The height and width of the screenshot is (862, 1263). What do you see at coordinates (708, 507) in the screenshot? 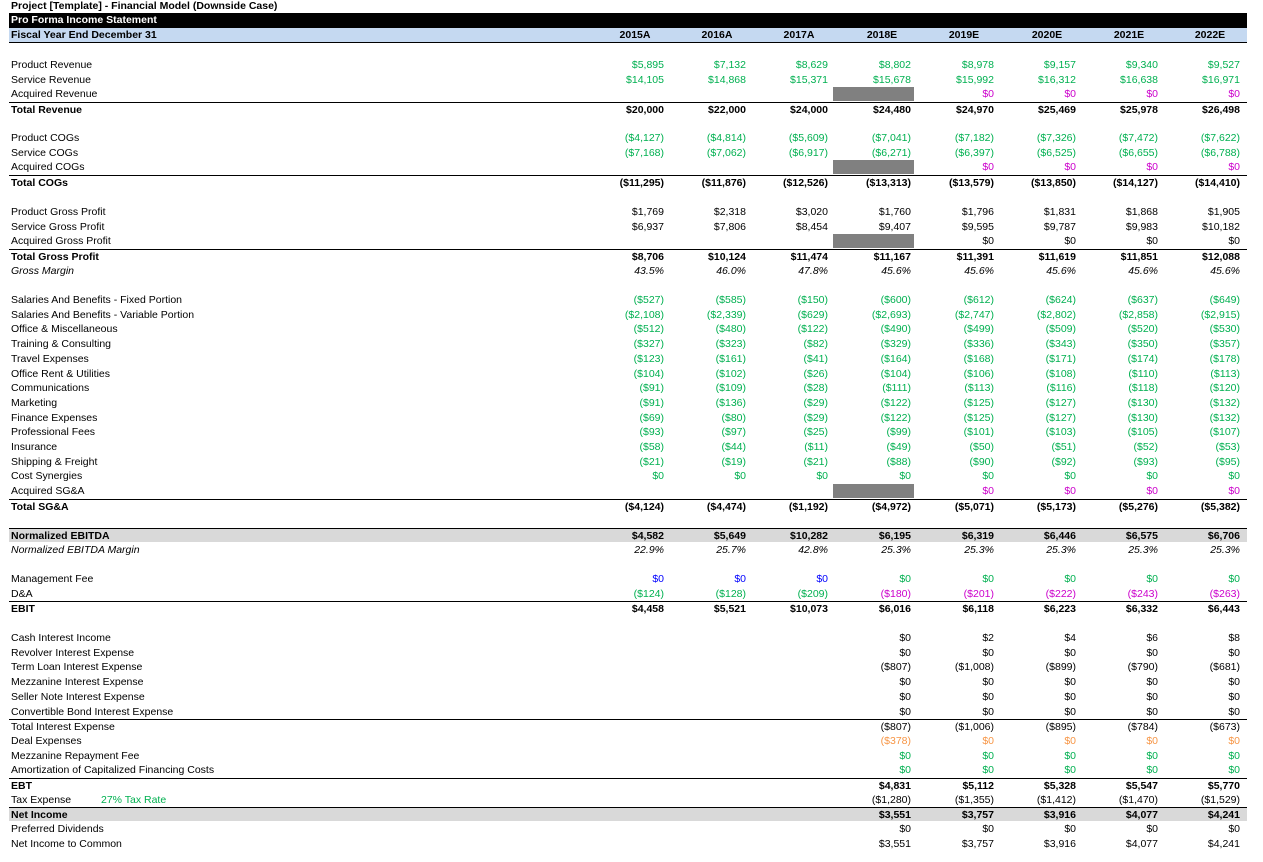
I see `value-cell: ($4,474)` at bounding box center [708, 507].